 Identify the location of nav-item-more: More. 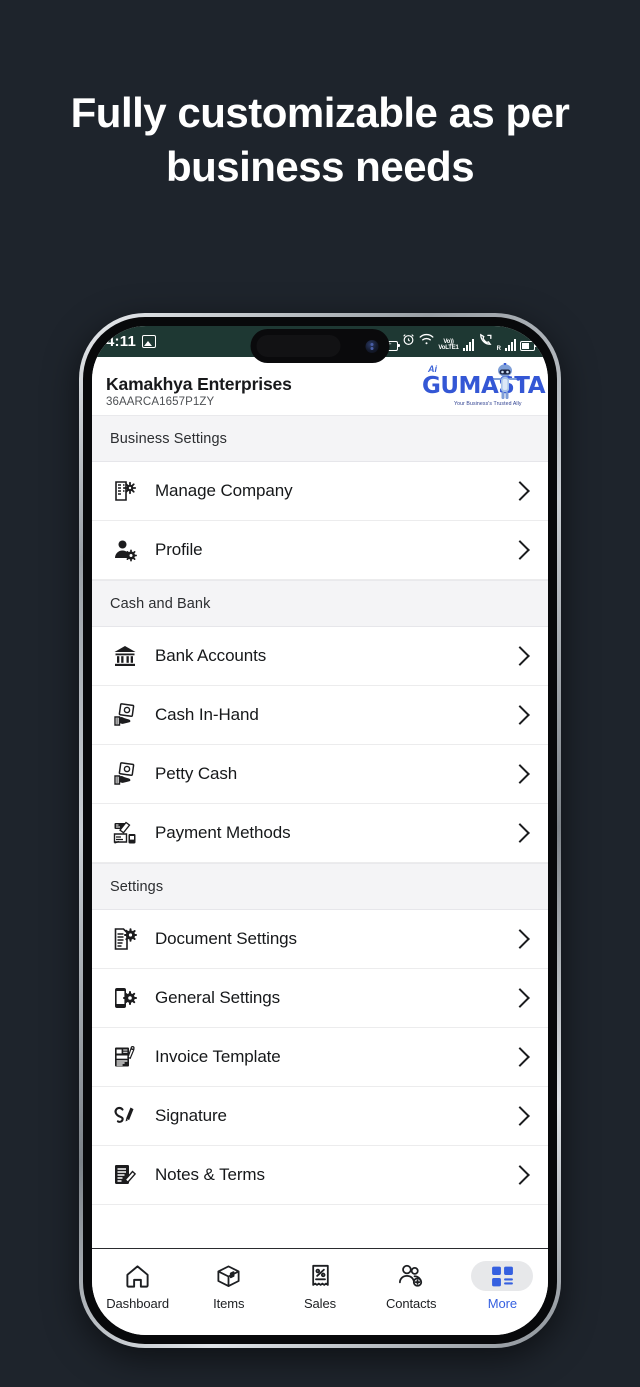
(502, 1286).